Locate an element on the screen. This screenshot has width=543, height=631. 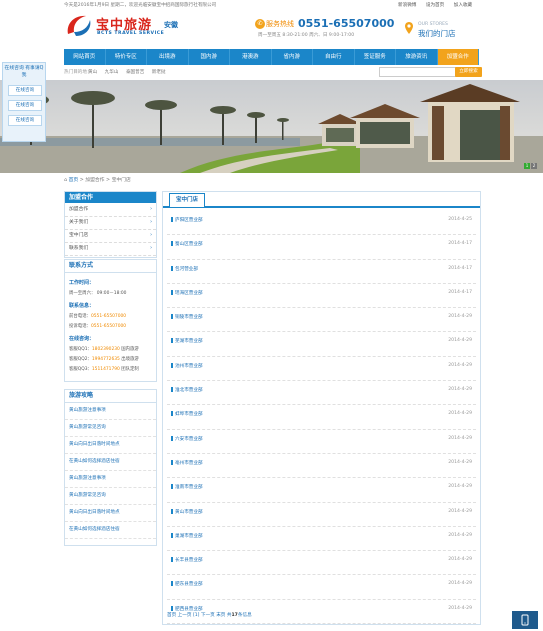
store-link: 肥西县营业部 is located at coordinates (187, 609).